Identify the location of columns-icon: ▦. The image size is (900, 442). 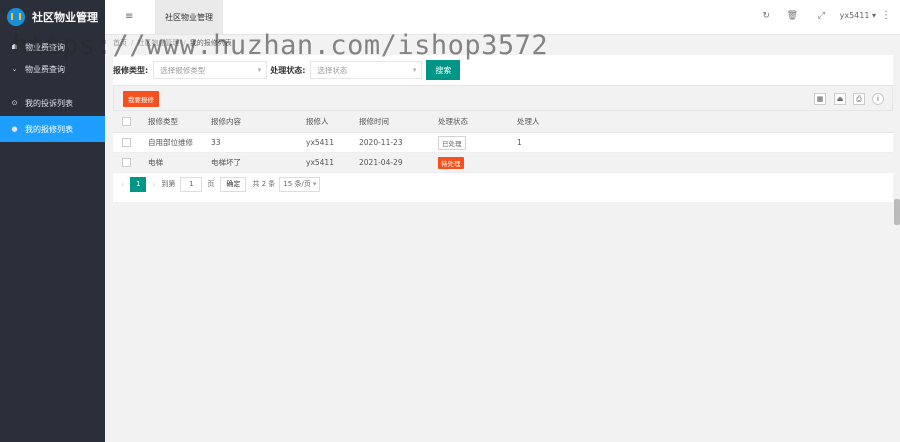
(820, 99).